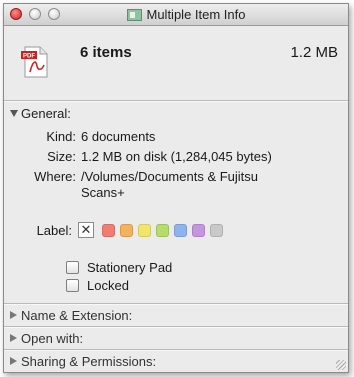 The height and width of the screenshot is (377, 354). I want to click on size-row: Size: 1.2 MB on disk (1,284,045 bytes), so click(175, 157).